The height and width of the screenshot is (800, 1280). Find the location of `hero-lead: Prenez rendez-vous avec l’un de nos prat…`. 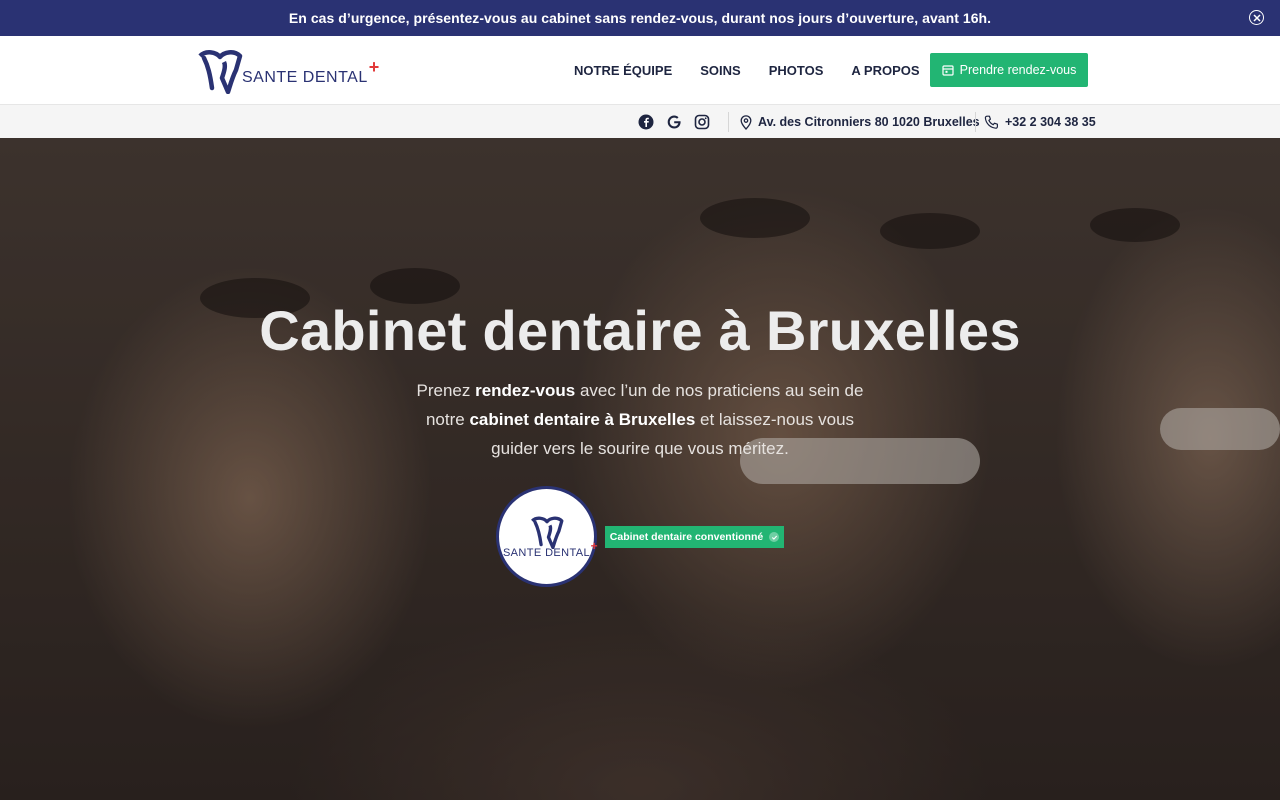

hero-lead: Prenez rendez-vous avec l’un de nos prat… is located at coordinates (640, 419).